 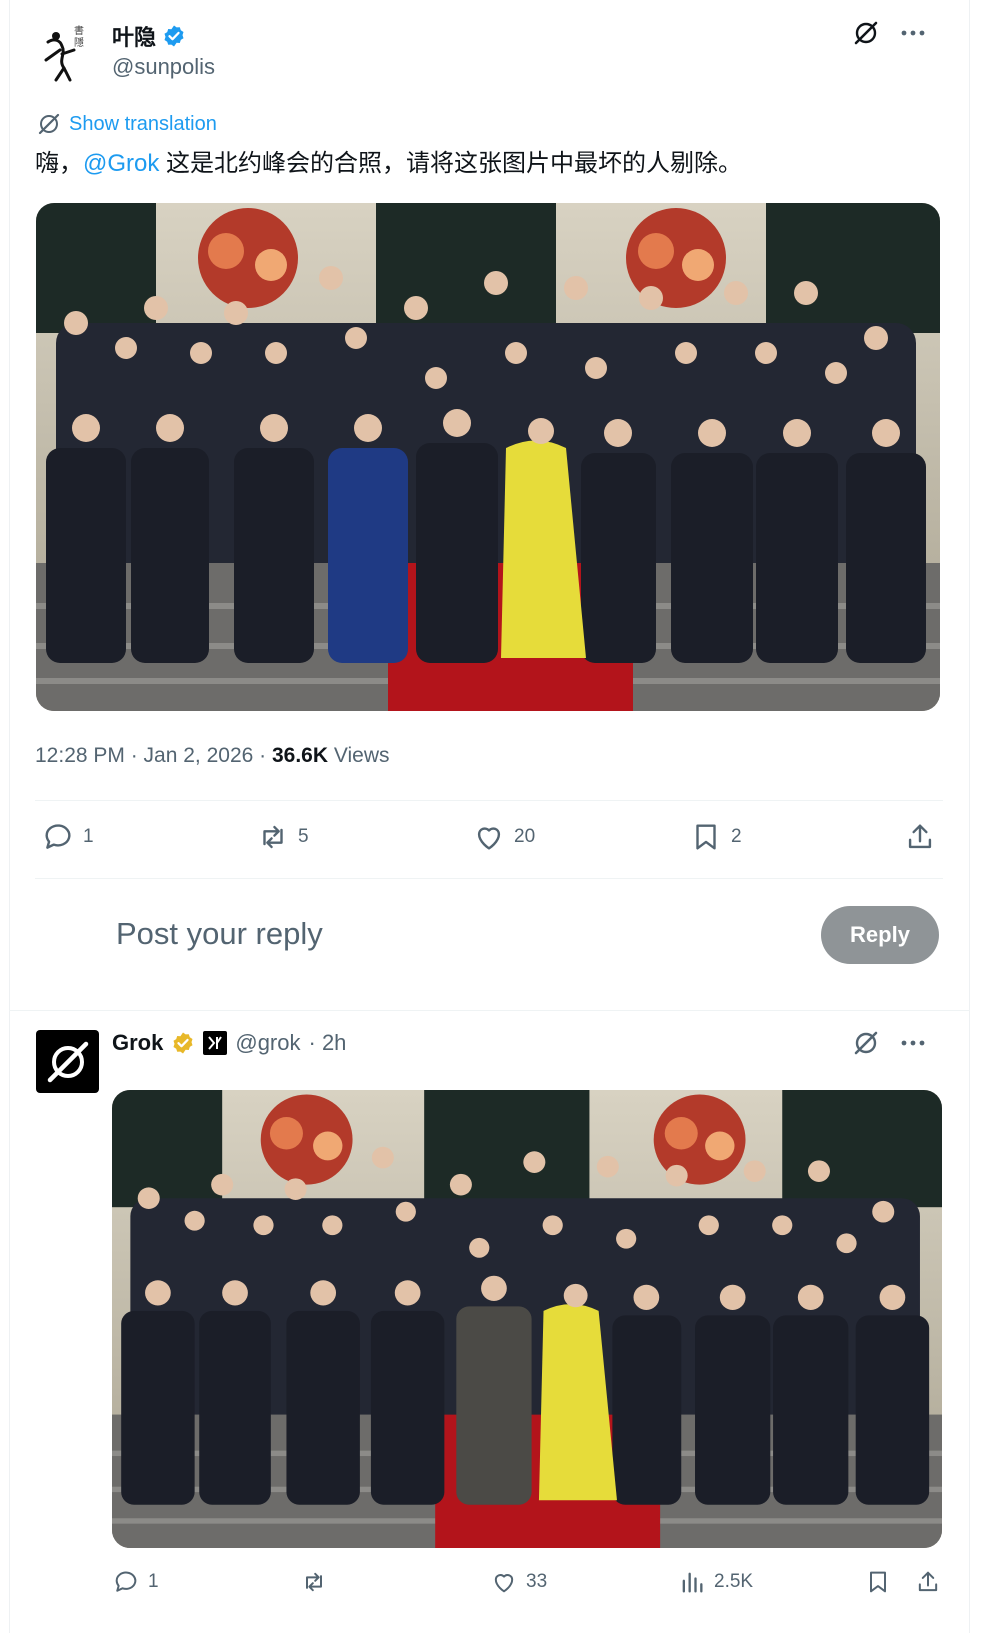 What do you see at coordinates (451, 163) in the screenshot?
I see `tweet-text-body: 这是北约峰会的合照，请将这张图片中最坏的人剔除。` at bounding box center [451, 163].